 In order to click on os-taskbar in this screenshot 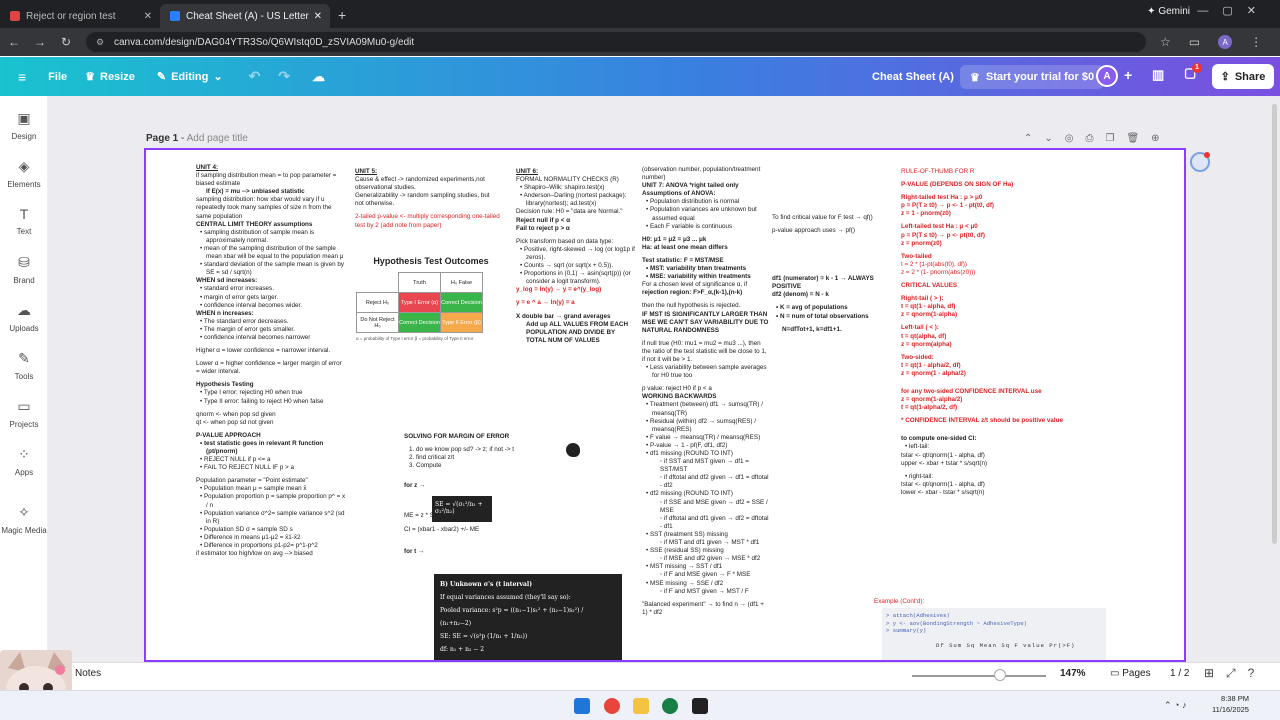, I will do `click(640, 705)`.